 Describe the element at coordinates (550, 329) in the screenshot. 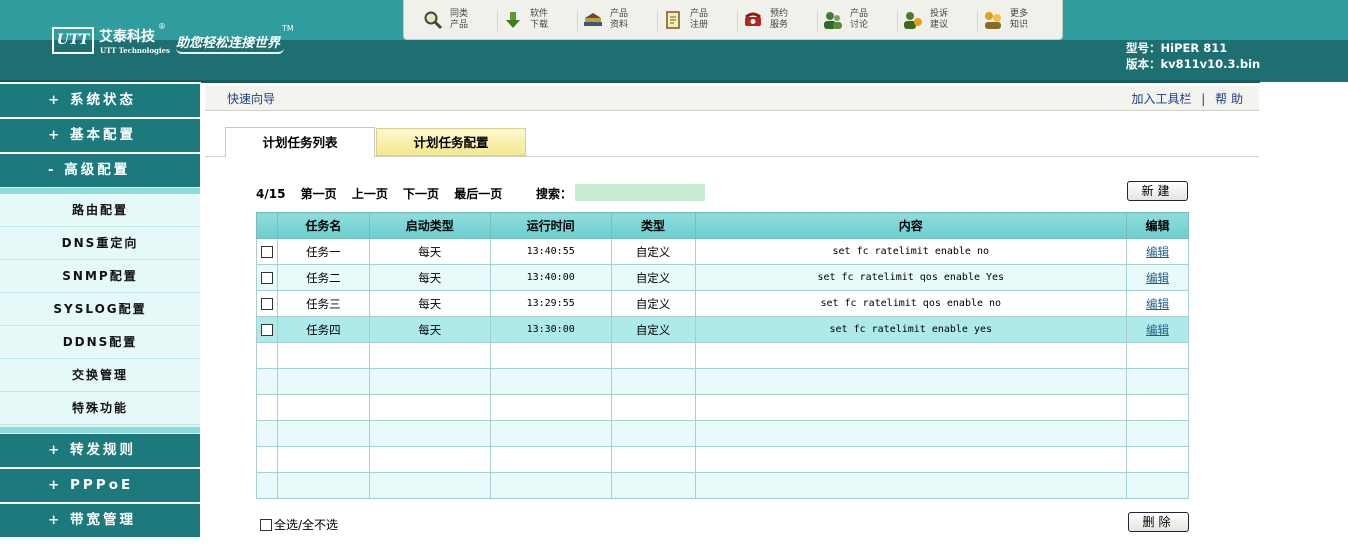

I see `cell-run-time: 13:30:00` at that location.